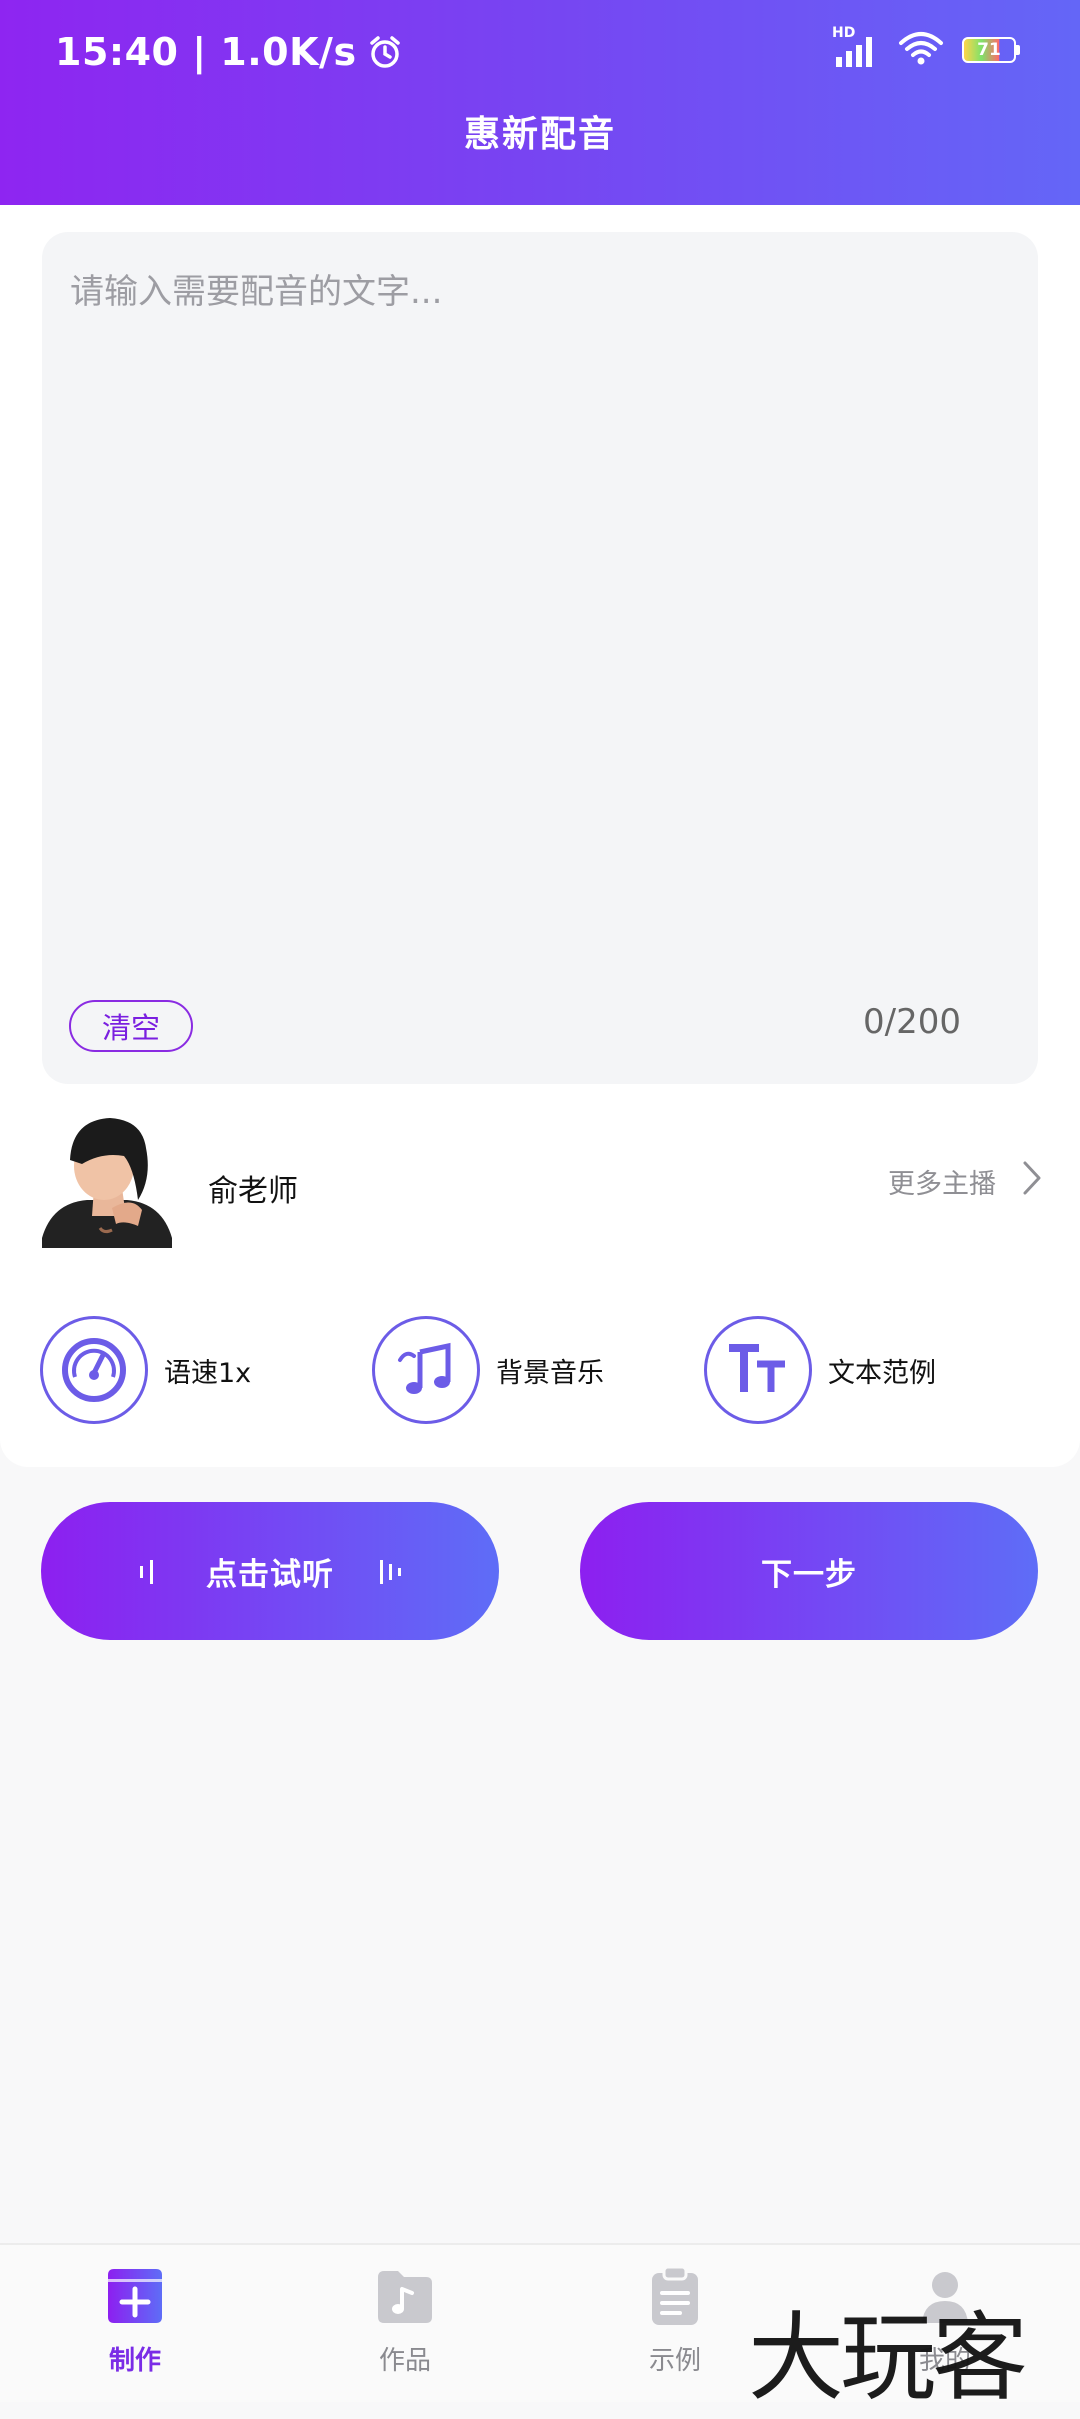 The image size is (1080, 2419). I want to click on anchor-name: 俞老师, so click(253, 1191).